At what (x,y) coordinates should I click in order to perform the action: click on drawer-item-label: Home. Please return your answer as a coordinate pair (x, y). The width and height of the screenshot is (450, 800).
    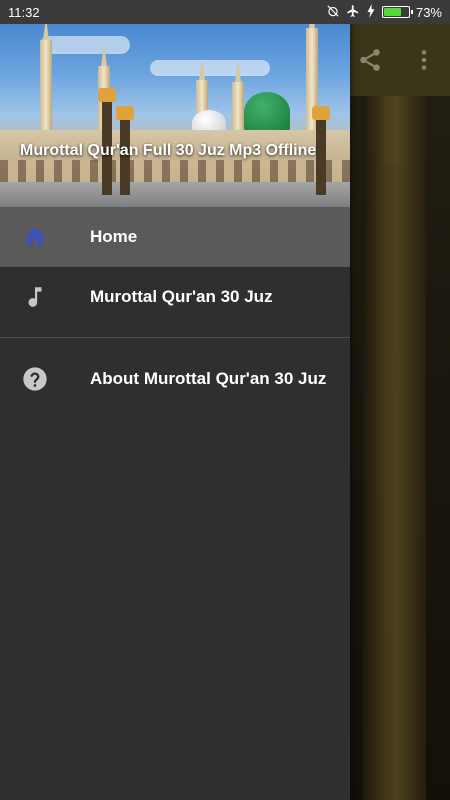
    Looking at the image, I should click on (114, 236).